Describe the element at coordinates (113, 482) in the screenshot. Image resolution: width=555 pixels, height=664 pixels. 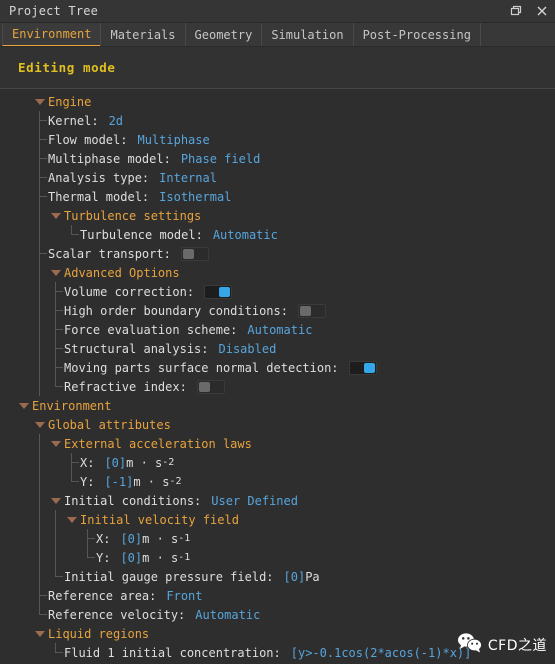
I see `tree-value-accel-y: [-1]` at that location.